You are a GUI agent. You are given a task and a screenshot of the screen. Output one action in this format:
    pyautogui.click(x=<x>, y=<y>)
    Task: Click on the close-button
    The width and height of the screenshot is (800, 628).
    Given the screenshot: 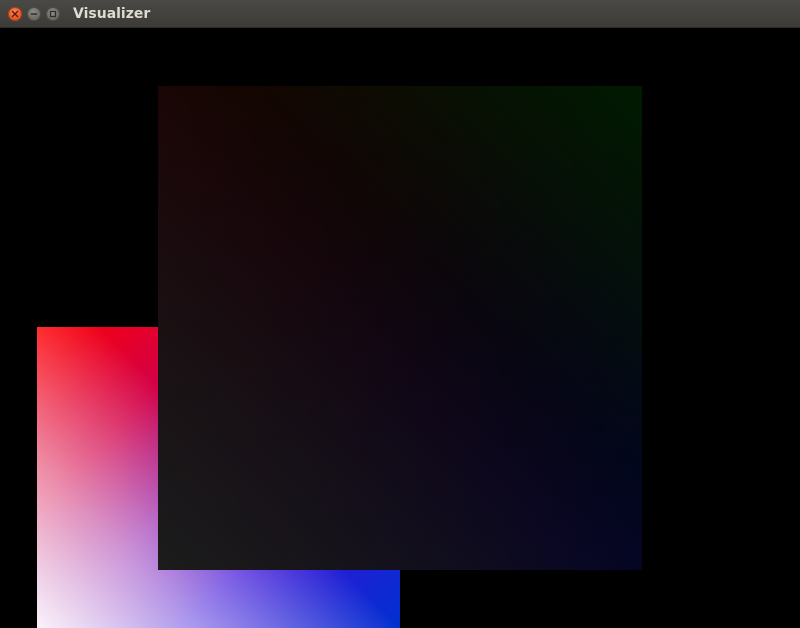 What is the action you would take?
    pyautogui.click(x=15, y=14)
    